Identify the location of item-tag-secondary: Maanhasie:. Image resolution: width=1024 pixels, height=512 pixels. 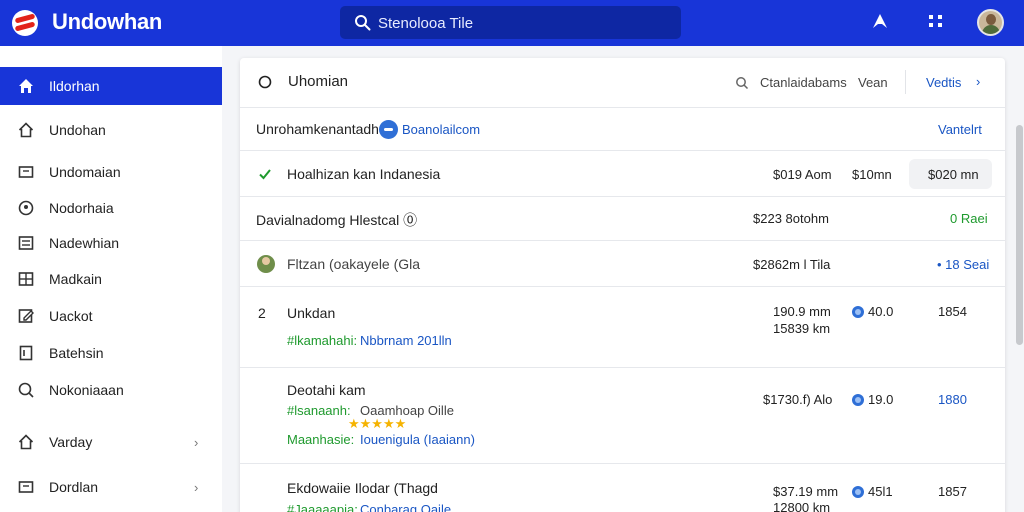
(321, 439).